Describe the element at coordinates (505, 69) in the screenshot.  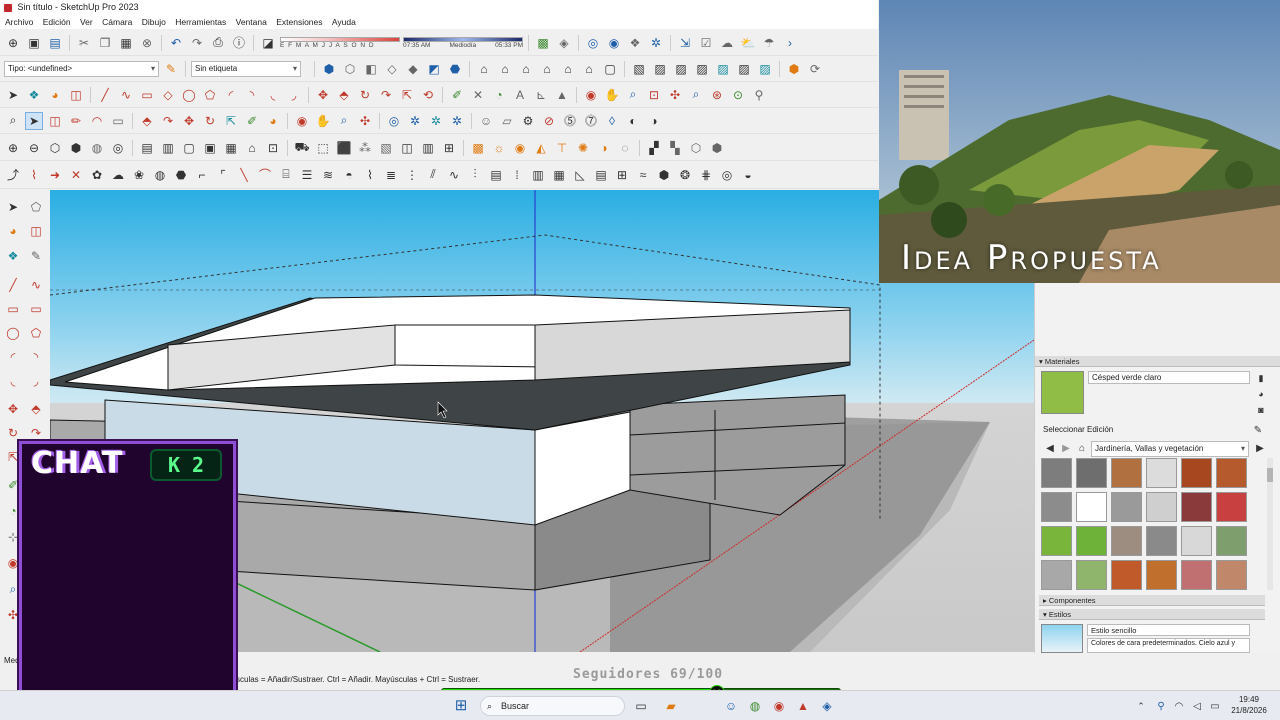
I see `hidden-line-icon: ⌂` at that location.